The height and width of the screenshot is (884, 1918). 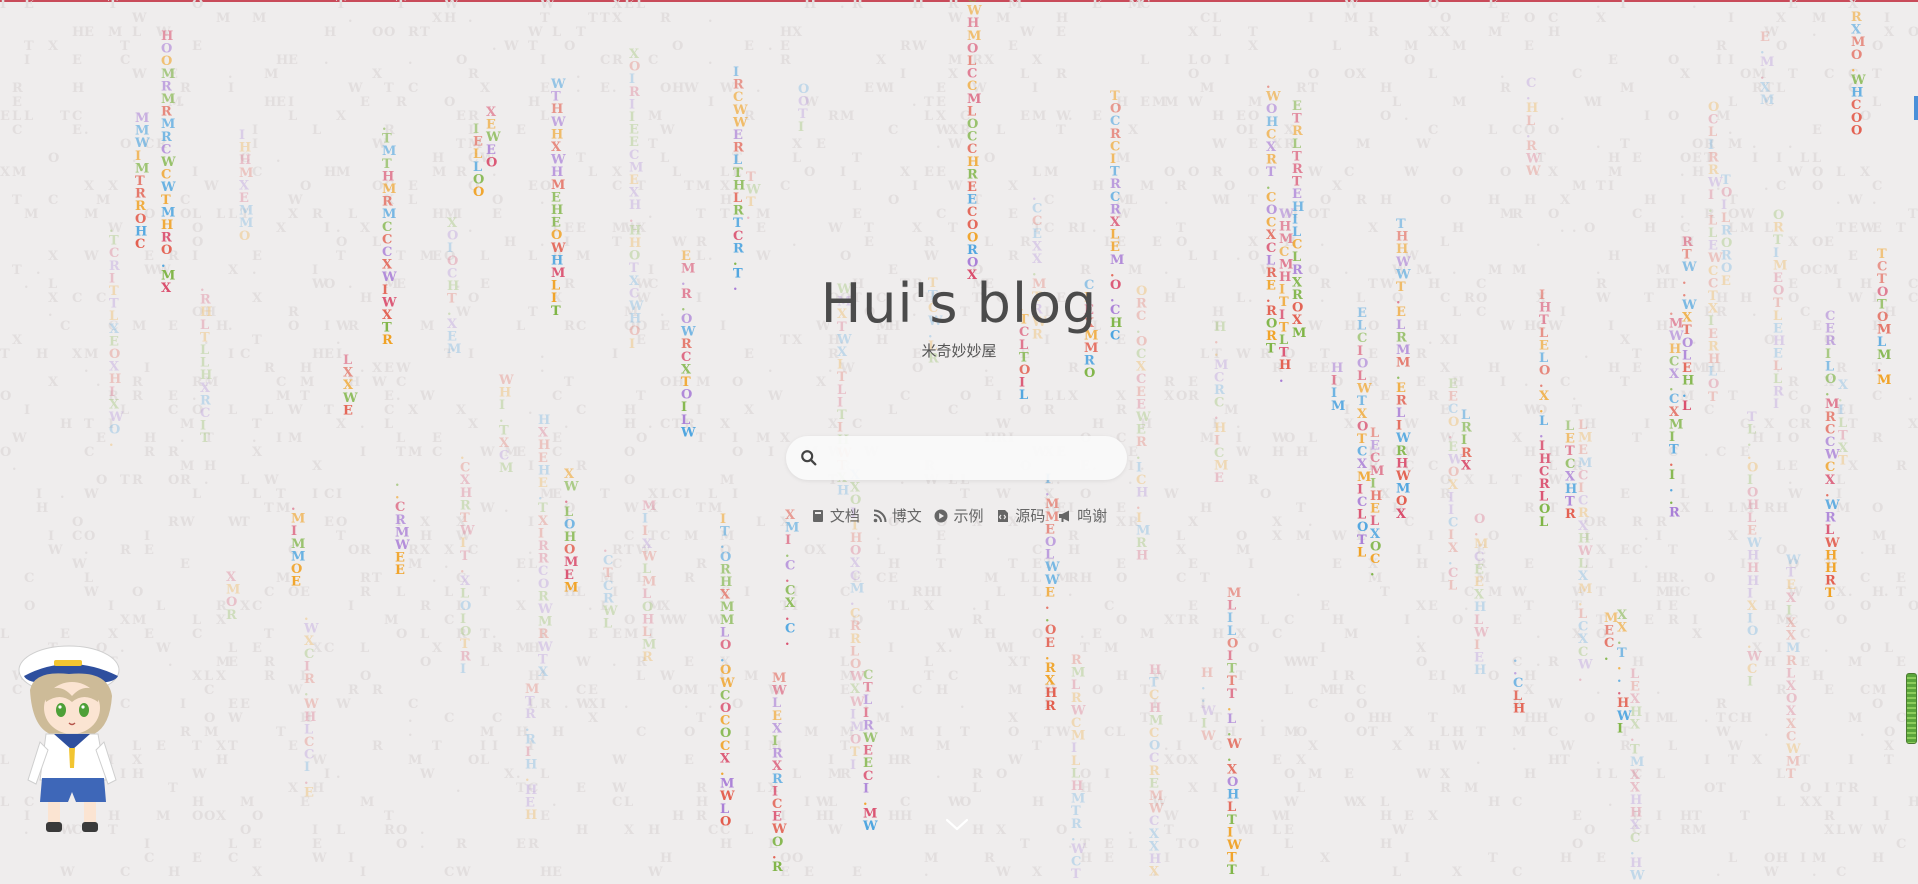 I want to click on nav-link-posts: 博文, so click(x=897, y=515).